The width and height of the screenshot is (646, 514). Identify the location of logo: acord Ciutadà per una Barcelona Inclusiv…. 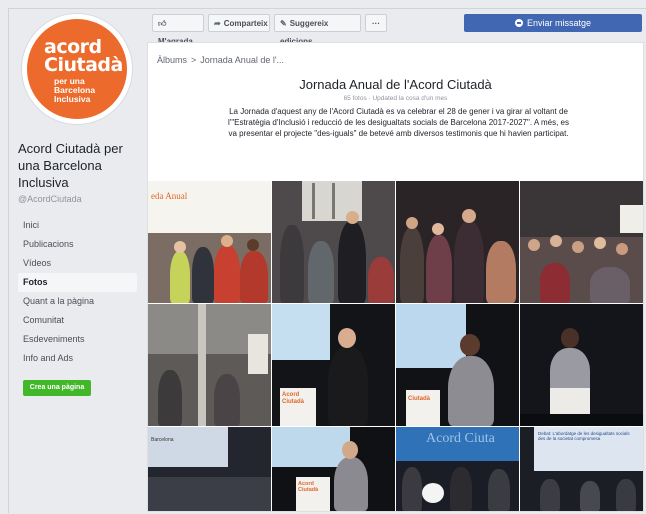
(77, 69).